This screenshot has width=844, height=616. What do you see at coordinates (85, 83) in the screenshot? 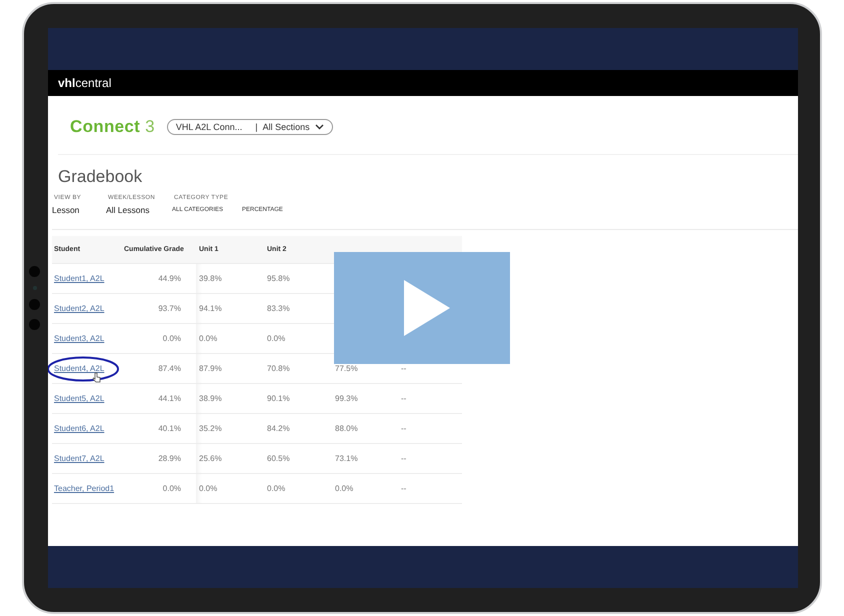
I see `brand-logo: vhlcentral` at bounding box center [85, 83].